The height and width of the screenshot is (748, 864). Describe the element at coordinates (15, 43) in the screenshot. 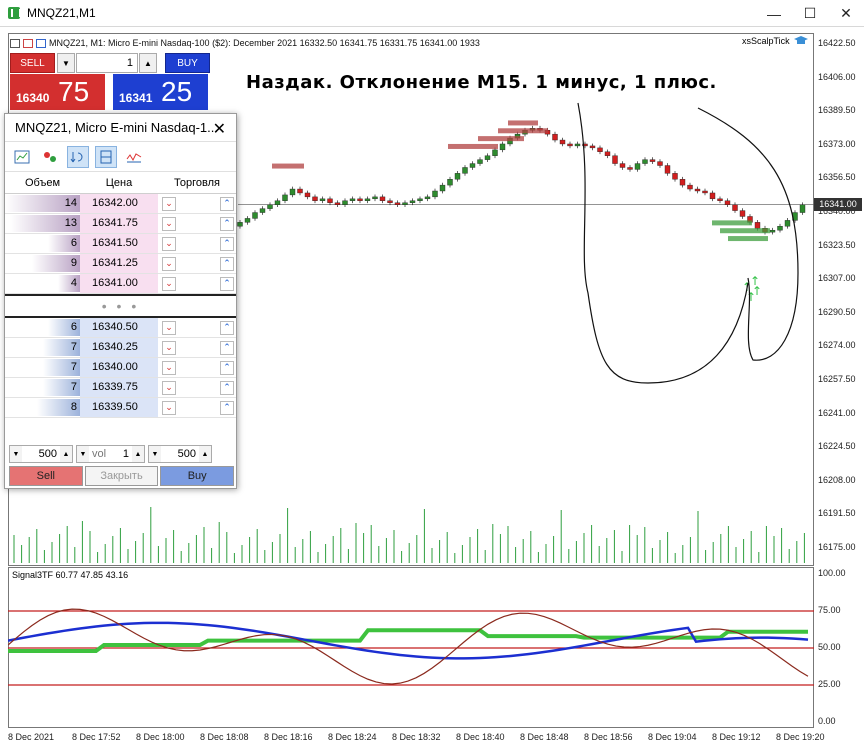

I see `chart-list-icon` at that location.